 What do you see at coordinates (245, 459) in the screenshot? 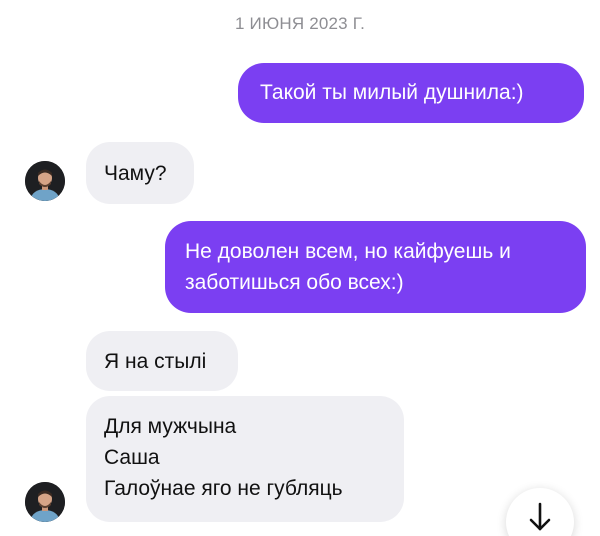
I see `message-incoming: Для мужчына Саша Галоўнае яго не губляць` at bounding box center [245, 459].